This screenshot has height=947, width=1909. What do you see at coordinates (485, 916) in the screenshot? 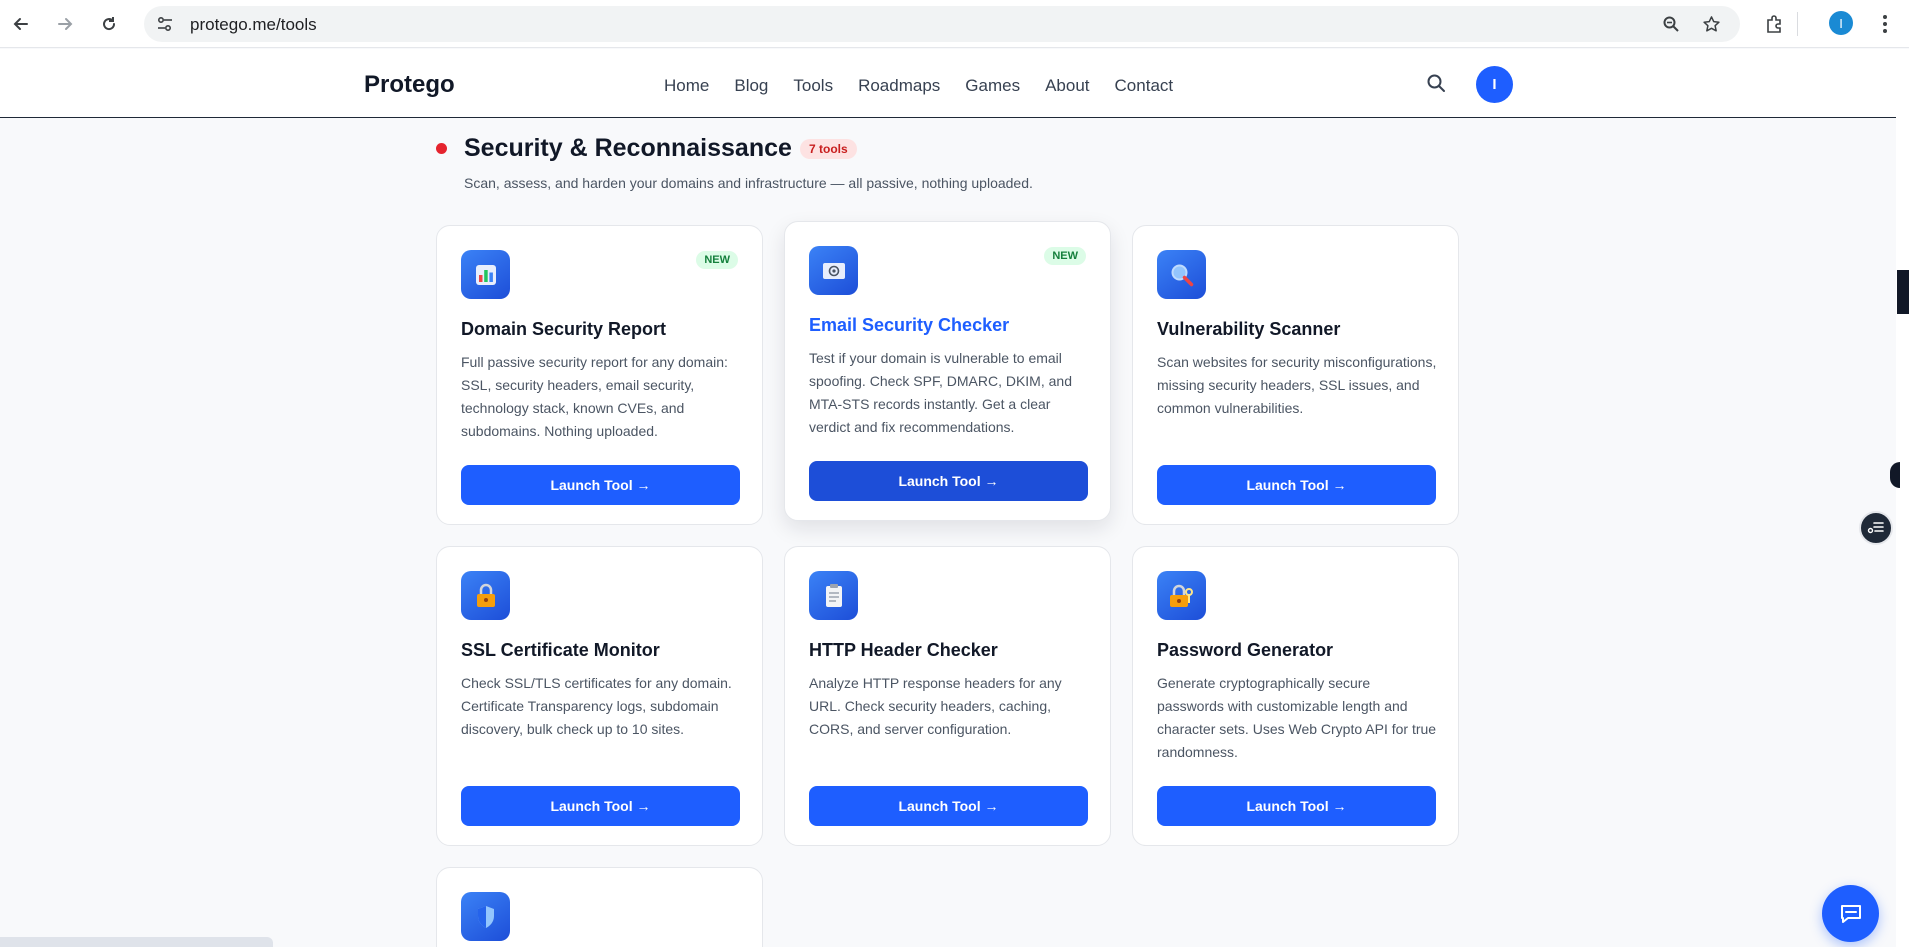
I see `shield-icon` at bounding box center [485, 916].